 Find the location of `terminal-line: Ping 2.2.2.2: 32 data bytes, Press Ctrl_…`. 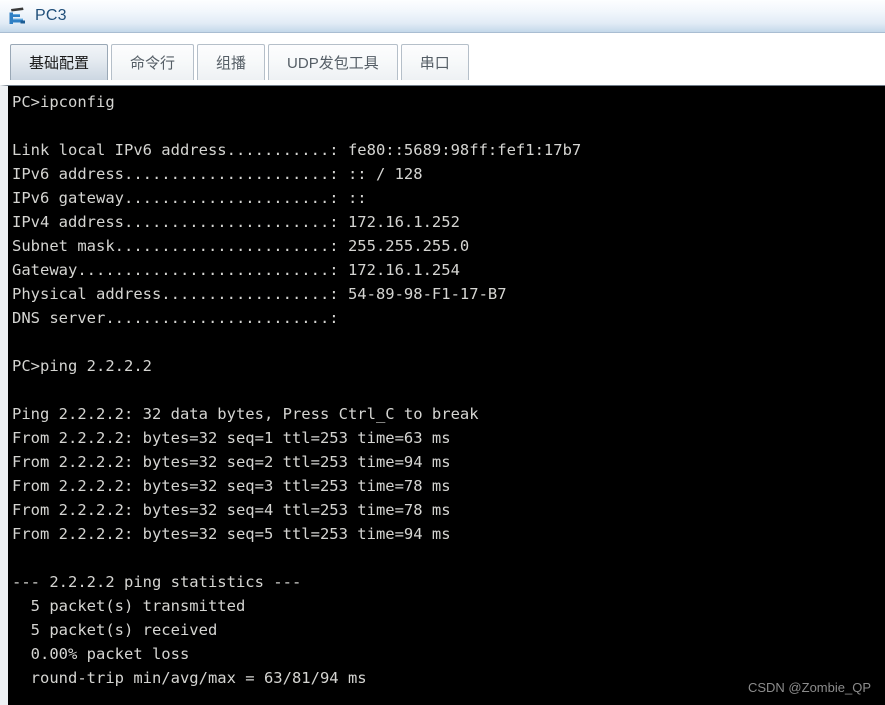

terminal-line: Ping 2.2.2.2: 32 data bytes, Press Ctrl_… is located at coordinates (245, 414).